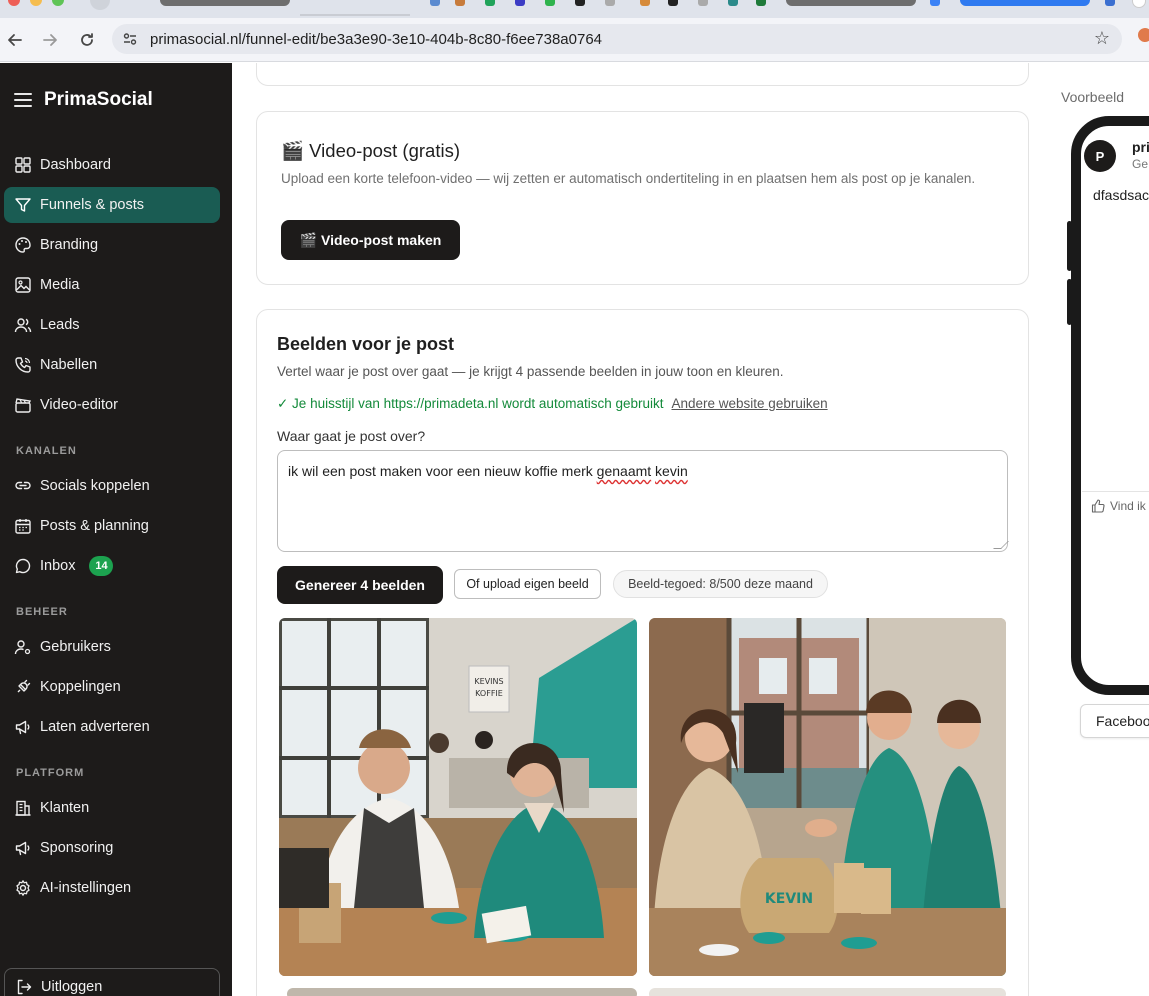 This screenshot has height=996, width=1149. Describe the element at coordinates (642, 74) in the screenshot. I see `previous-card` at that location.